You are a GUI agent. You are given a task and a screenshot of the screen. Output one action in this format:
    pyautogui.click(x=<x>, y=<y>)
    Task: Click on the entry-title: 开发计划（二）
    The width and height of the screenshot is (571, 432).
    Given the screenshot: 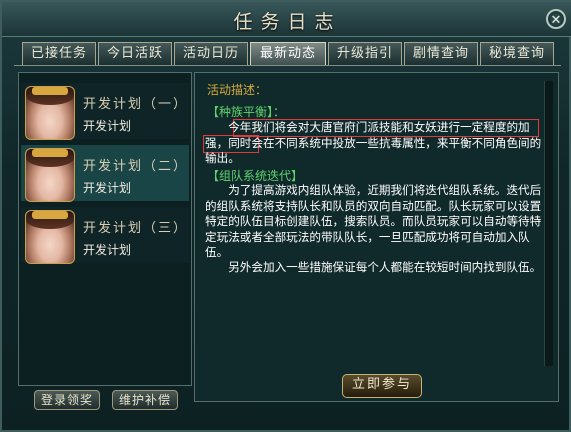 What is the action you would take?
    pyautogui.click(x=136, y=166)
    